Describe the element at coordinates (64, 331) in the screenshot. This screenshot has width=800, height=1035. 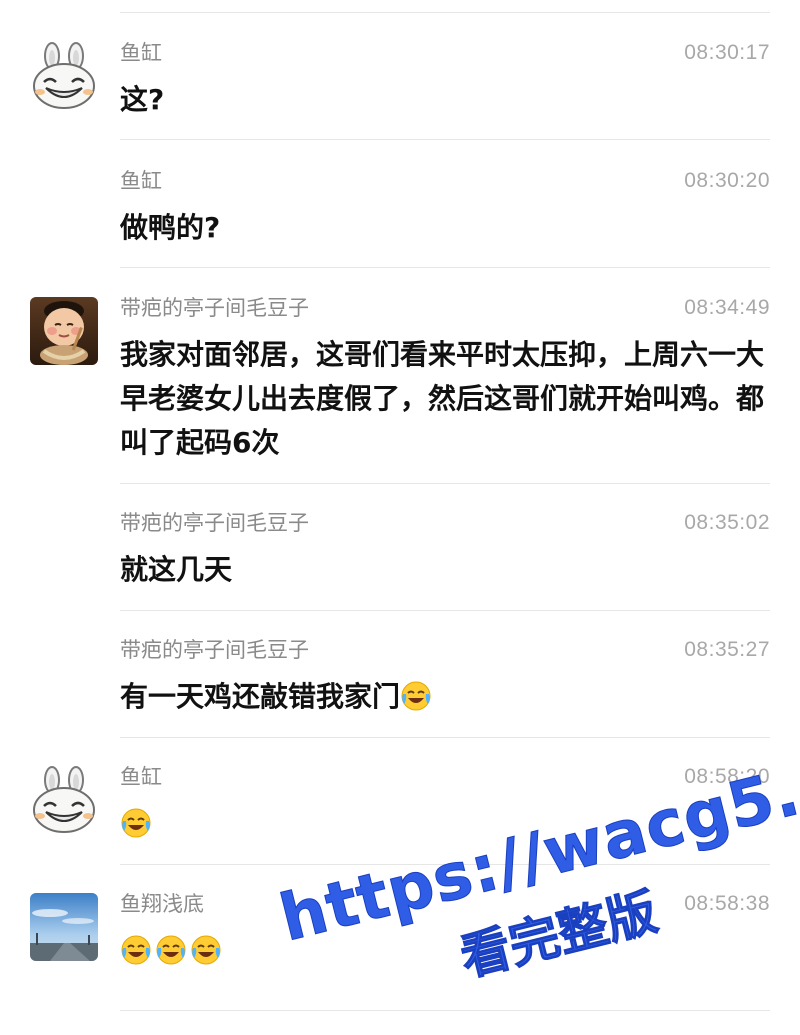
I see `baby-avatar` at that location.